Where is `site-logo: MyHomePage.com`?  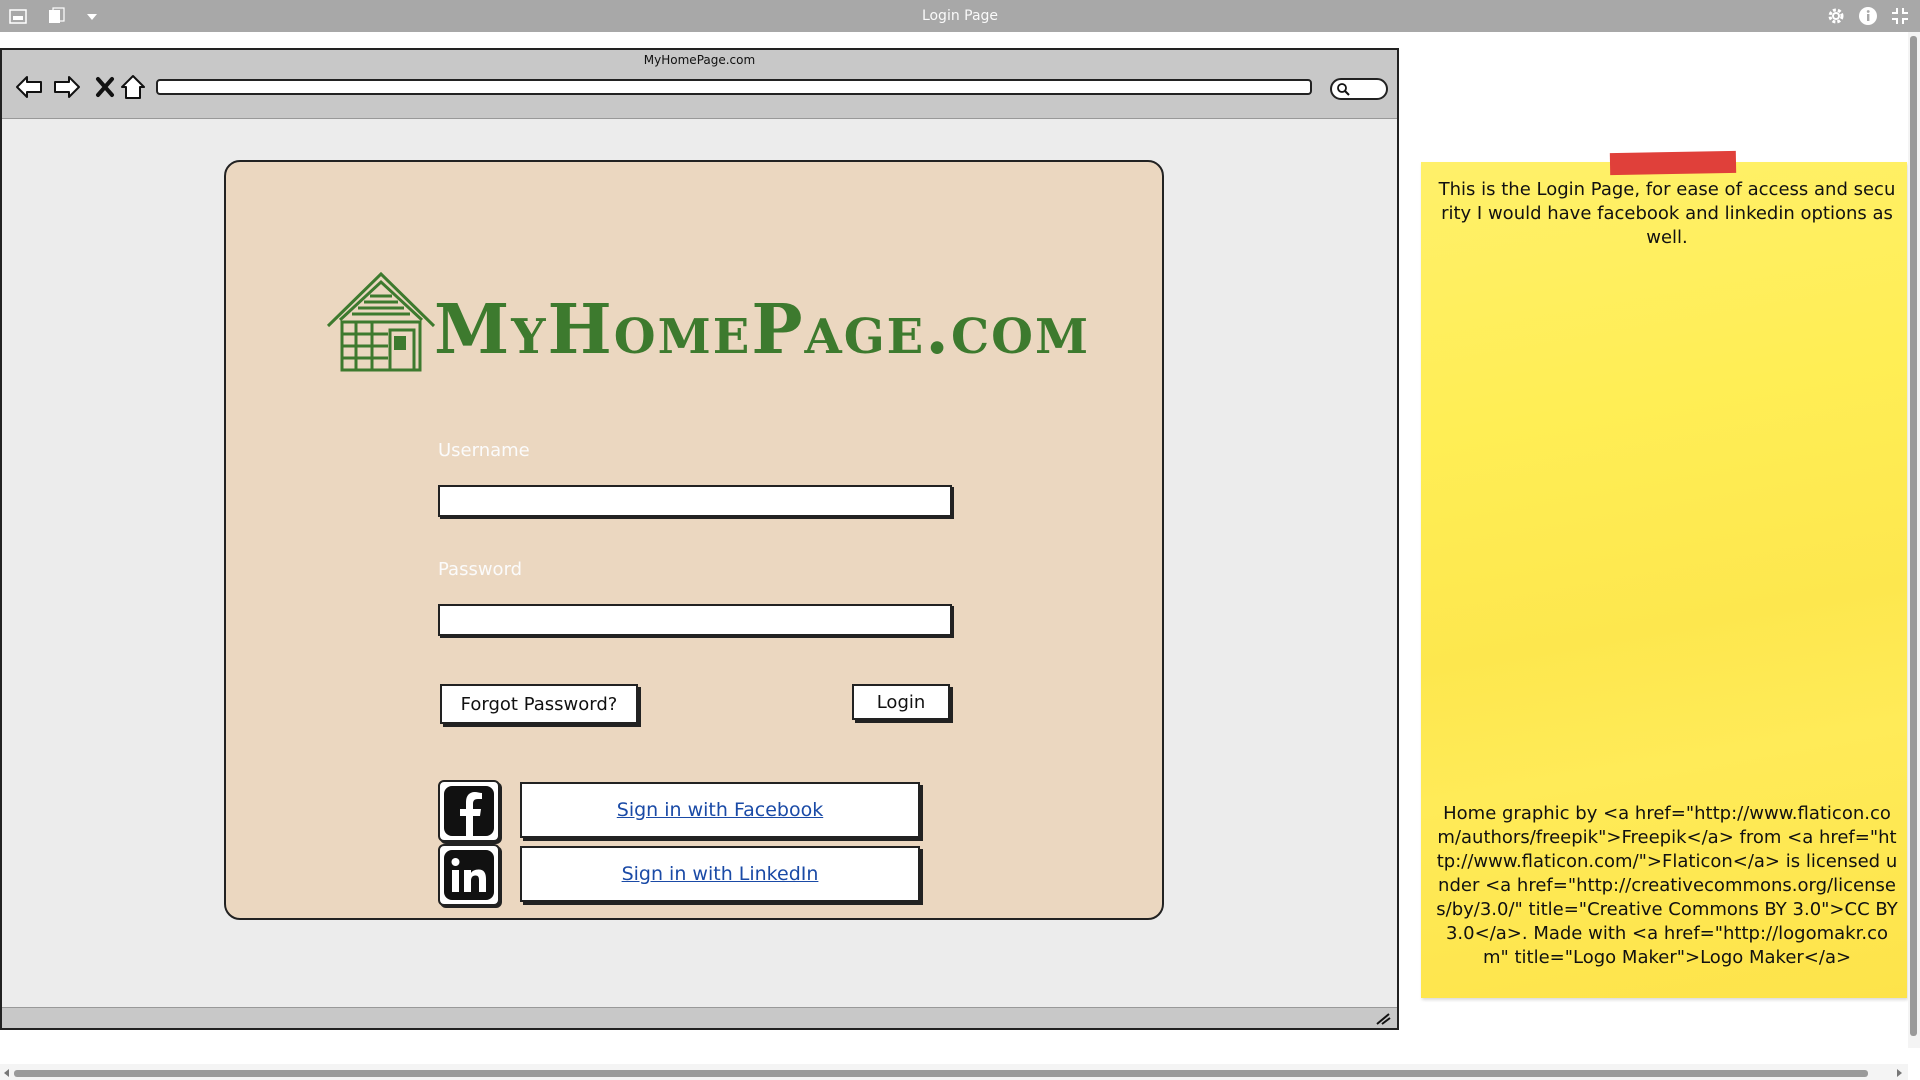
site-logo: MyHomePage.com is located at coordinates (762, 330).